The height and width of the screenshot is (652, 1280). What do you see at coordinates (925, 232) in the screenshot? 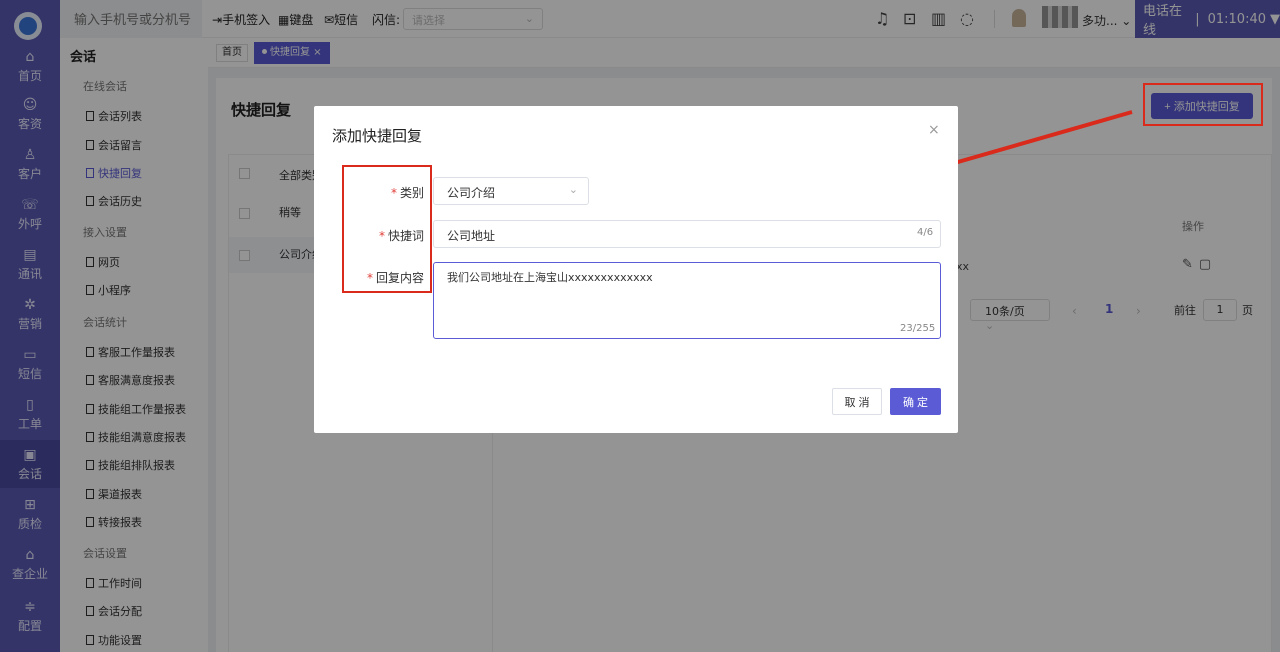
I see `keyword-char-count: 4/6` at bounding box center [925, 232].